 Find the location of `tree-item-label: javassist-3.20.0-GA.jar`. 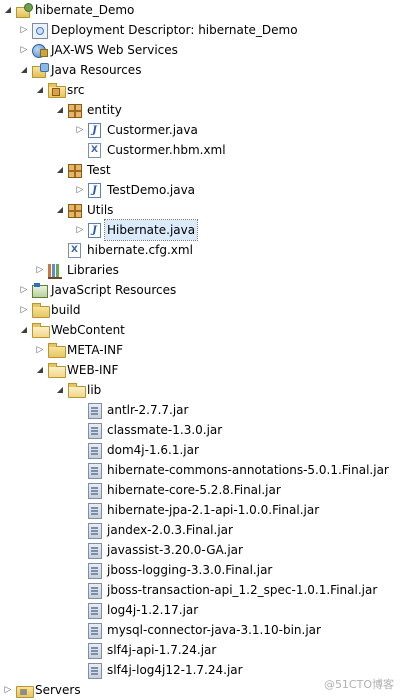

tree-item-label: javassist-3.20.0-GA.jar is located at coordinates (175, 550).